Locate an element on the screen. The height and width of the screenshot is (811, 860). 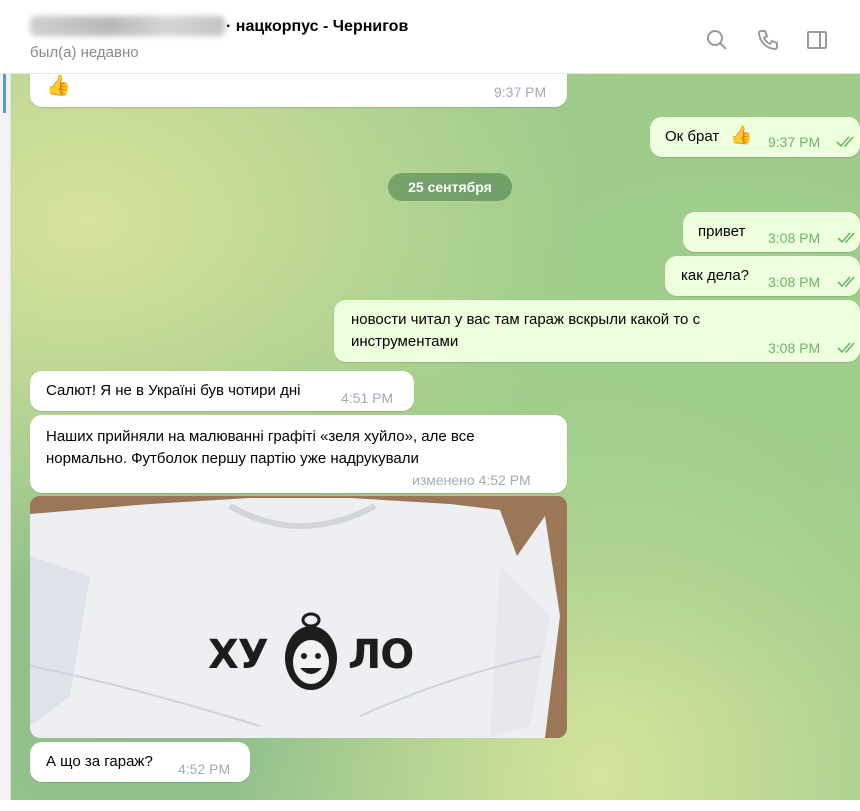
message-text-line: инструментами is located at coordinates (405, 341).